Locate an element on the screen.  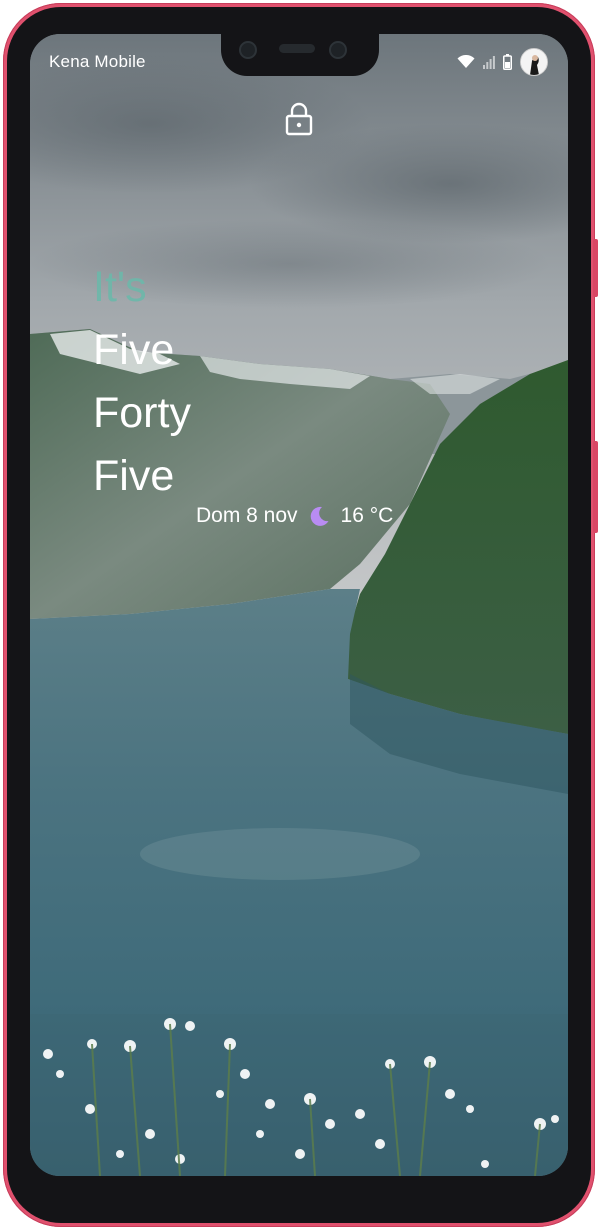
word-clock: It's Five Forty Five is located at coordinates (142, 382).